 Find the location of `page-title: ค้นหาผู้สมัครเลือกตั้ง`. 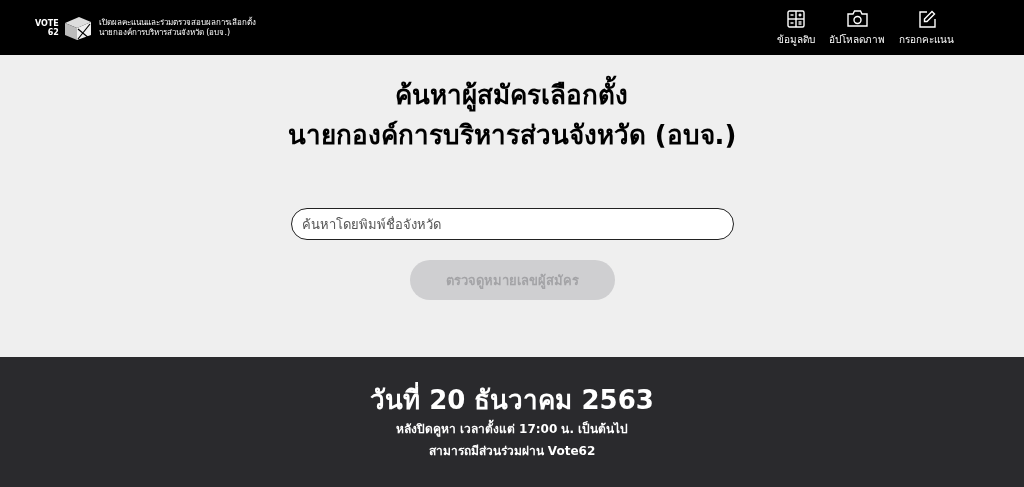

page-title: ค้นหาผู้สมัครเลือกตั้ง is located at coordinates (512, 95).